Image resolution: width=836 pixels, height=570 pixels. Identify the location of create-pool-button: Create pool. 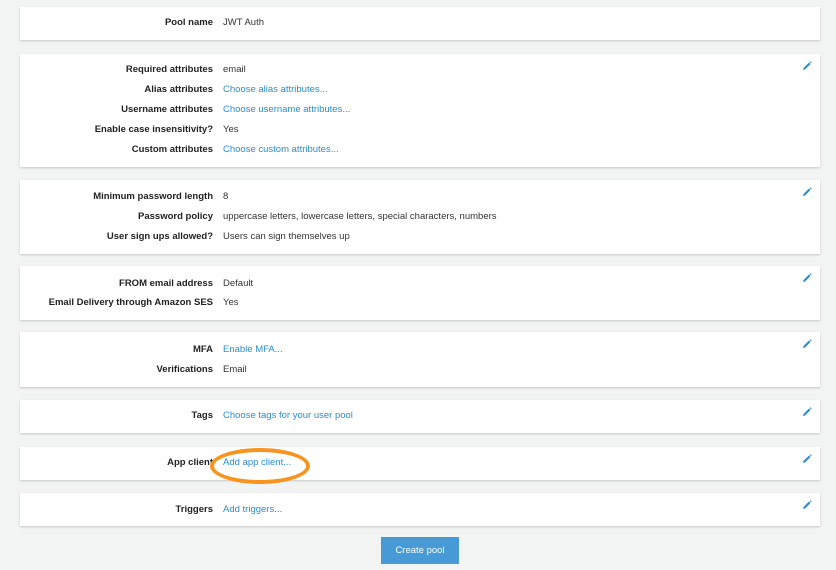
(420, 550).